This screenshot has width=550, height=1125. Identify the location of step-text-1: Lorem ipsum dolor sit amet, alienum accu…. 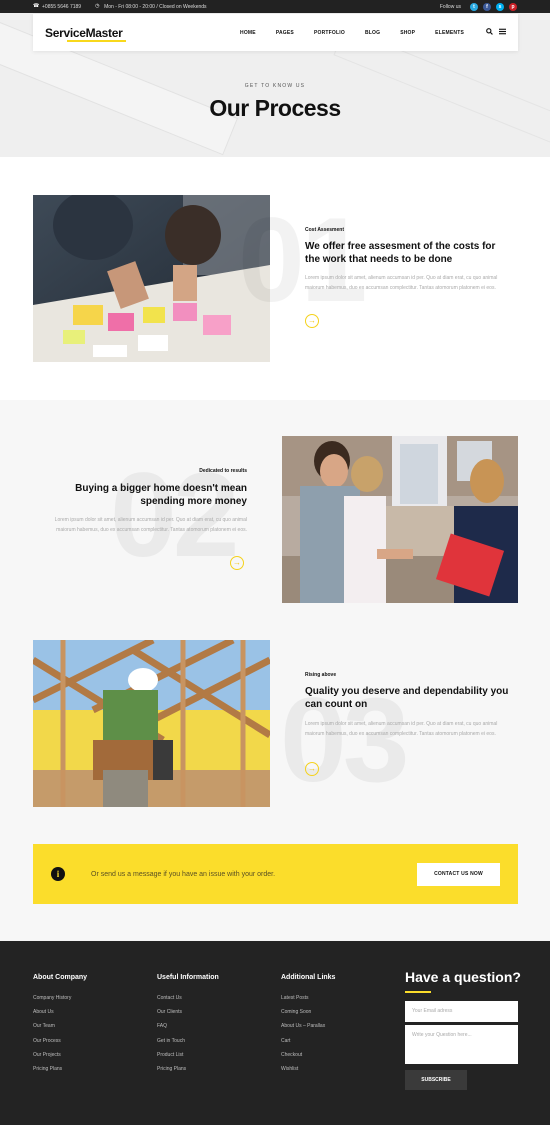
(401, 283).